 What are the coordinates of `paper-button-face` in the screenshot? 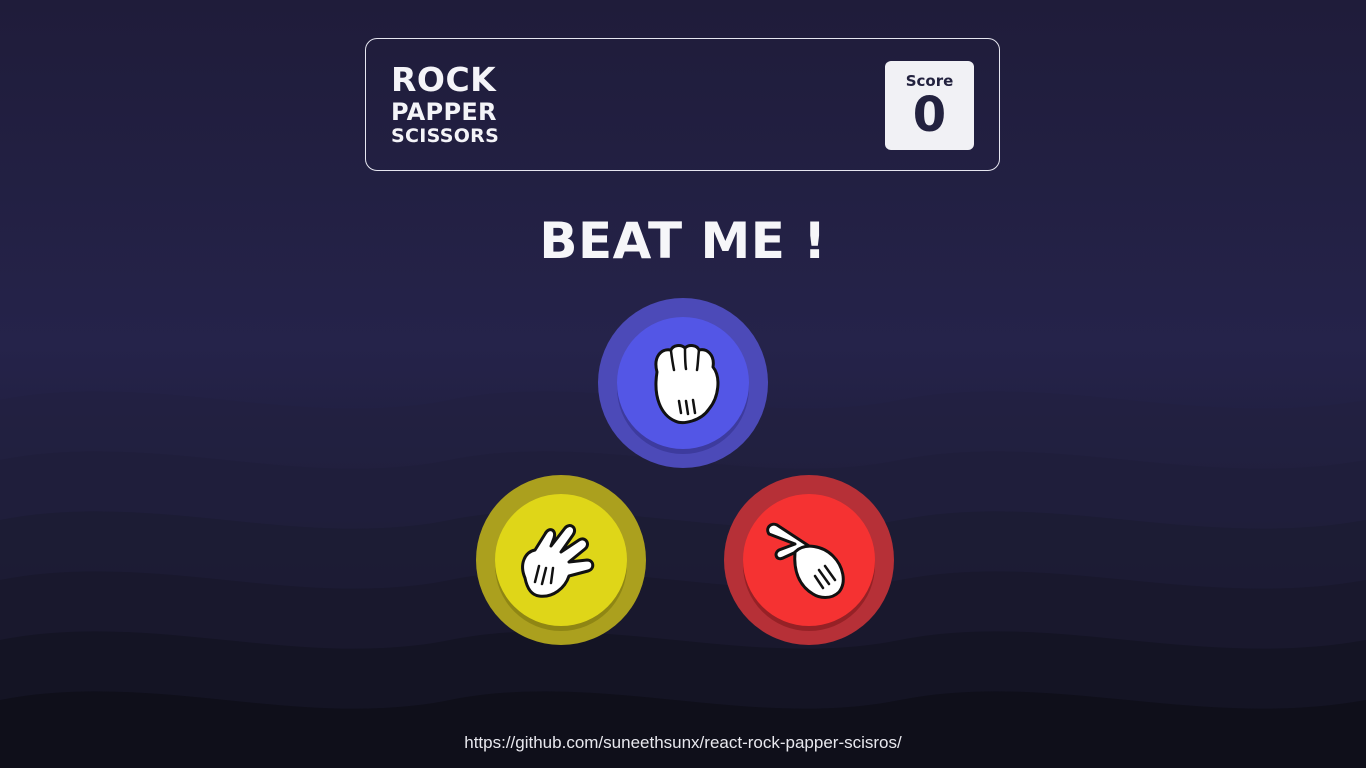 It's located at (561, 560).